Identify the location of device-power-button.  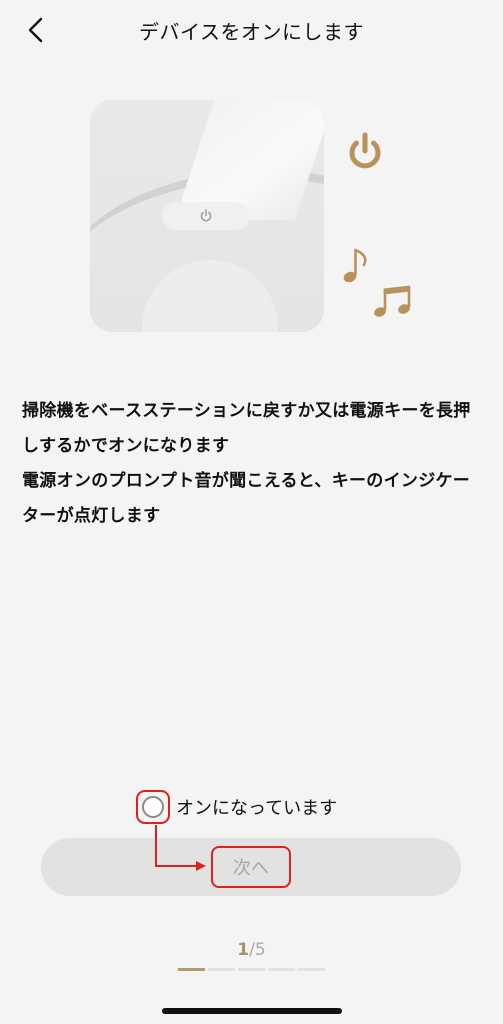
(206, 216).